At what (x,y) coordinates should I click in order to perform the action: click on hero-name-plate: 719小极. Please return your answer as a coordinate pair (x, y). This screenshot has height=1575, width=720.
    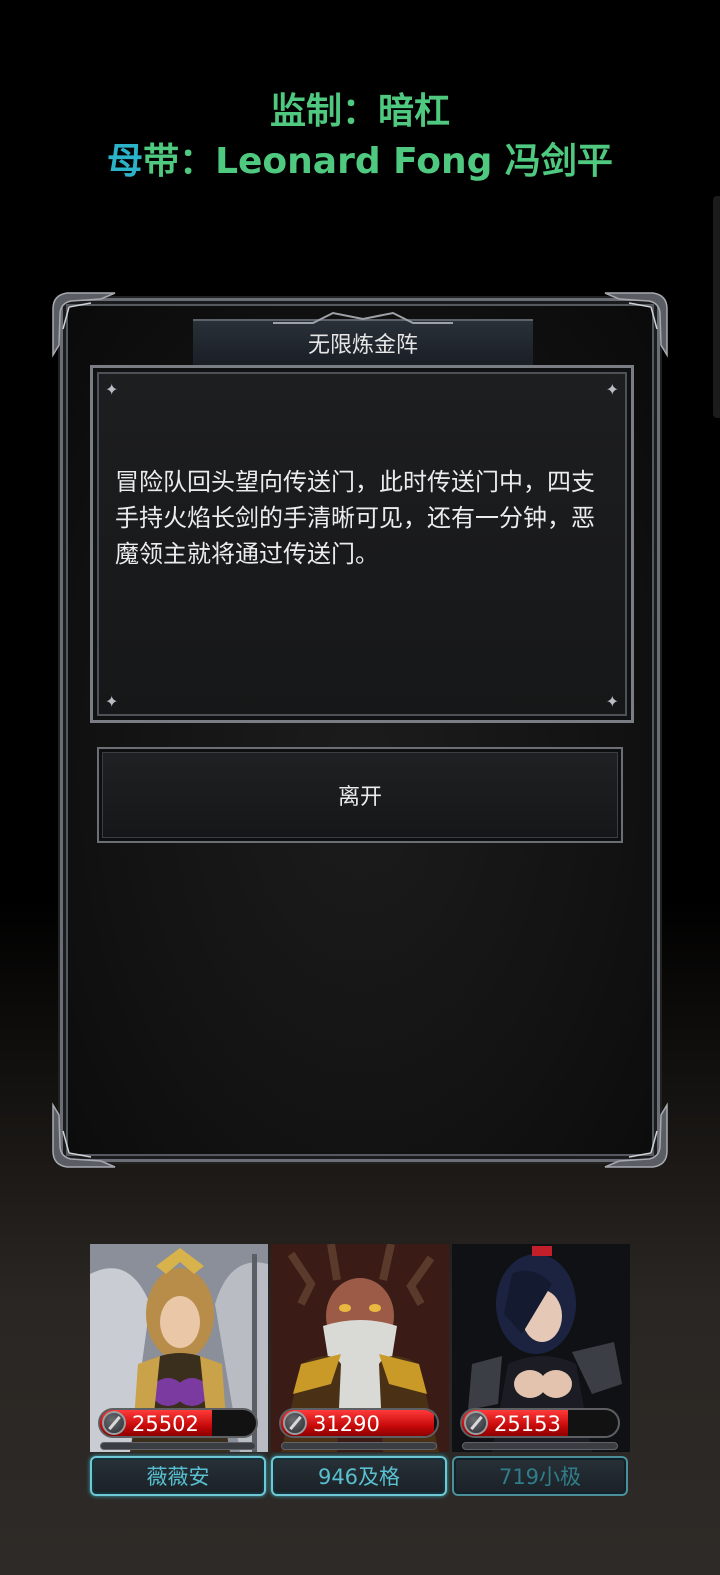
    Looking at the image, I should click on (540, 1476).